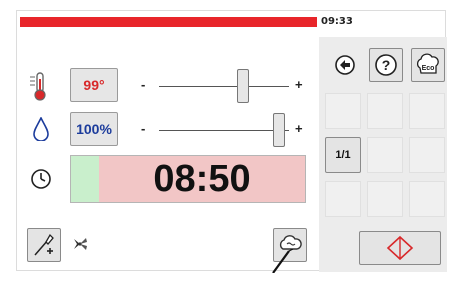 The height and width of the screenshot is (281, 454). I want to click on fan-icon, so click(81, 246).